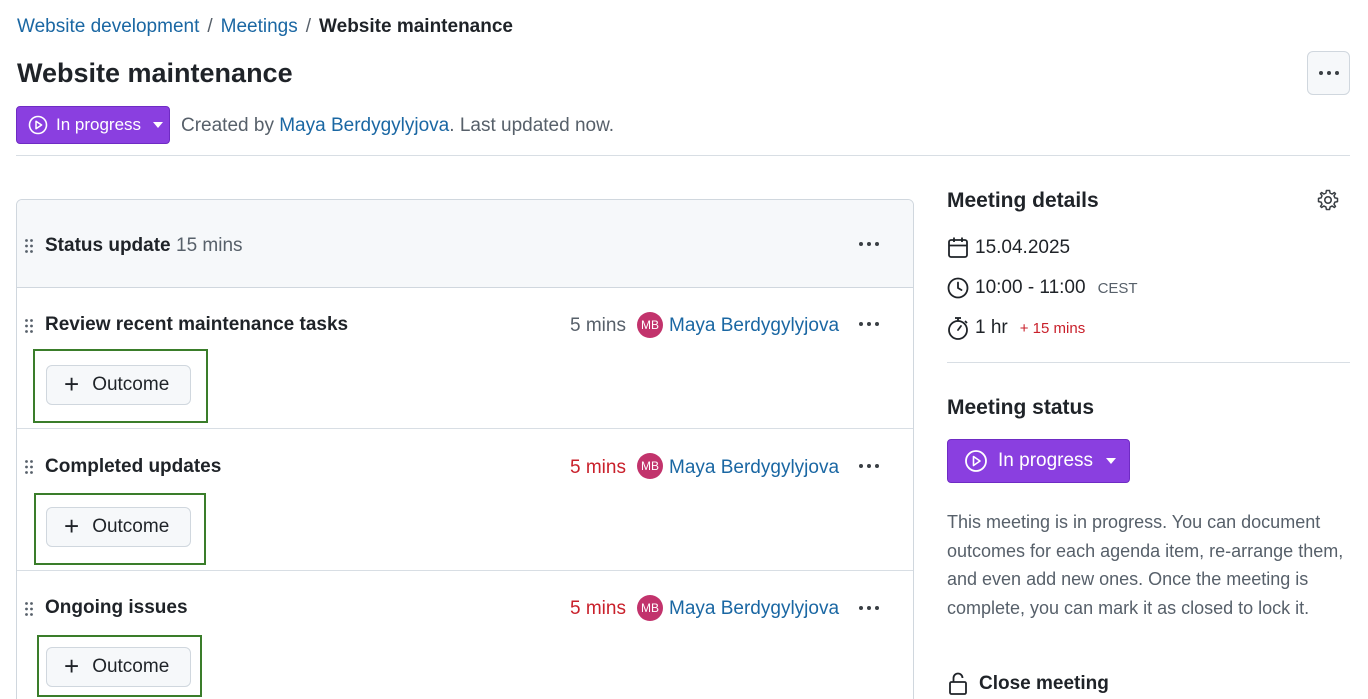 The height and width of the screenshot is (699, 1368). What do you see at coordinates (108, 27) in the screenshot?
I see `breadcrumb-link-project: Website development` at bounding box center [108, 27].